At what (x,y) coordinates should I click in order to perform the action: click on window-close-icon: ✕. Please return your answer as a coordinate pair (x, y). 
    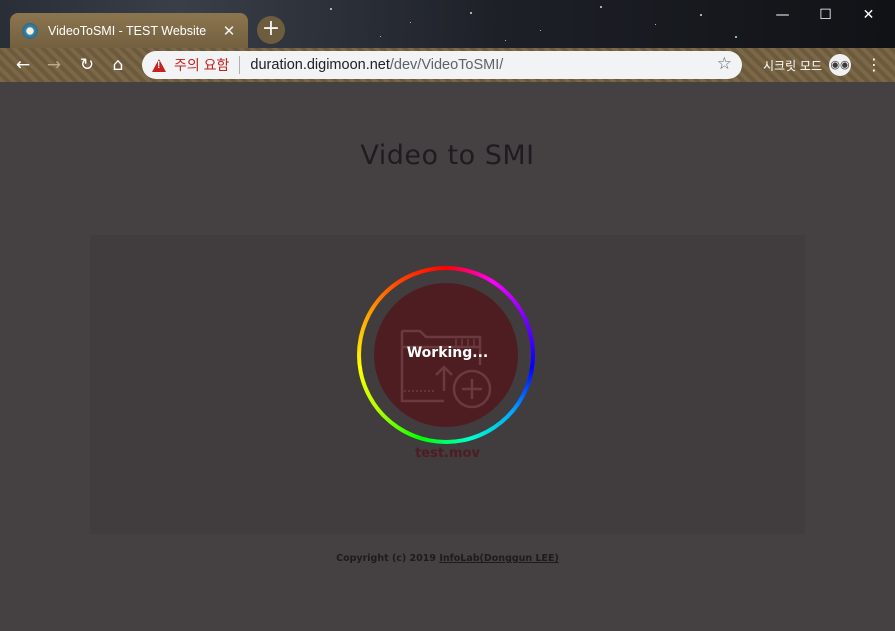
    Looking at the image, I should click on (868, 15).